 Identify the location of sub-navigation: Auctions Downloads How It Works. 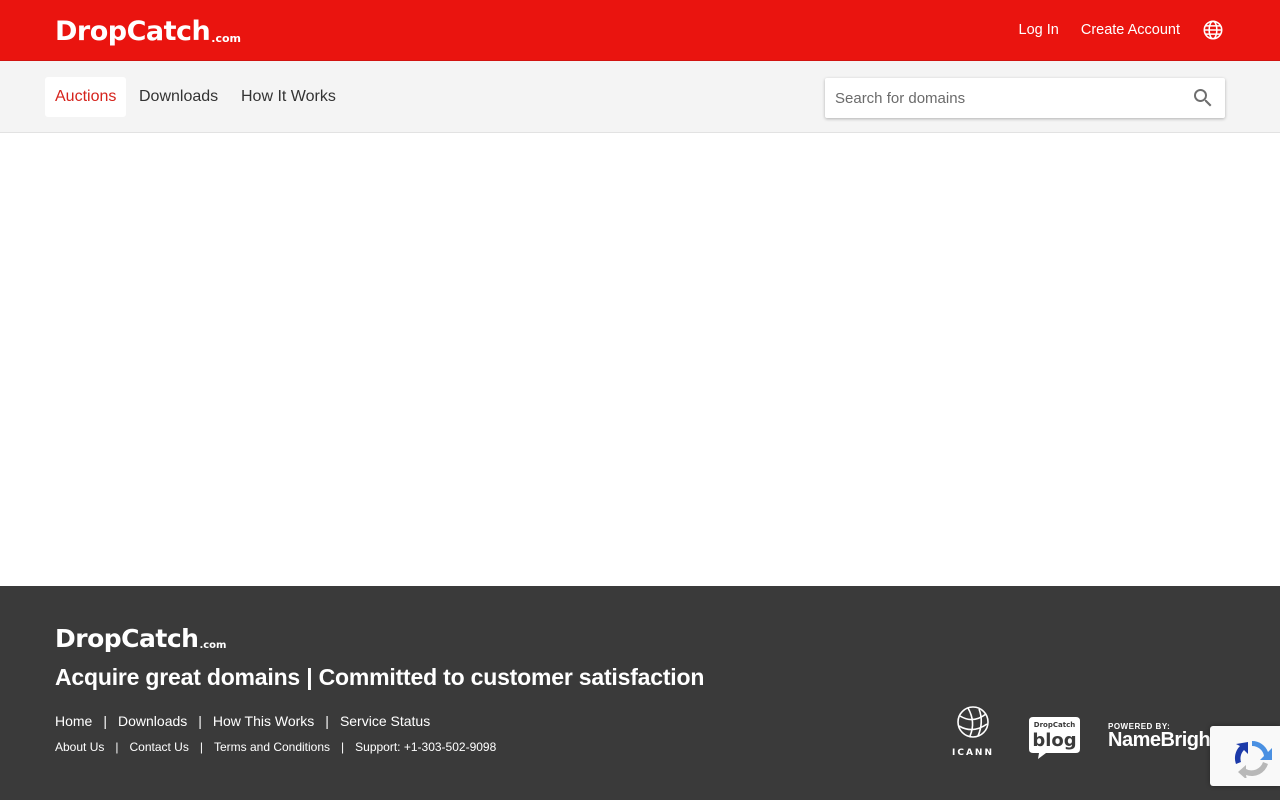
(640, 97).